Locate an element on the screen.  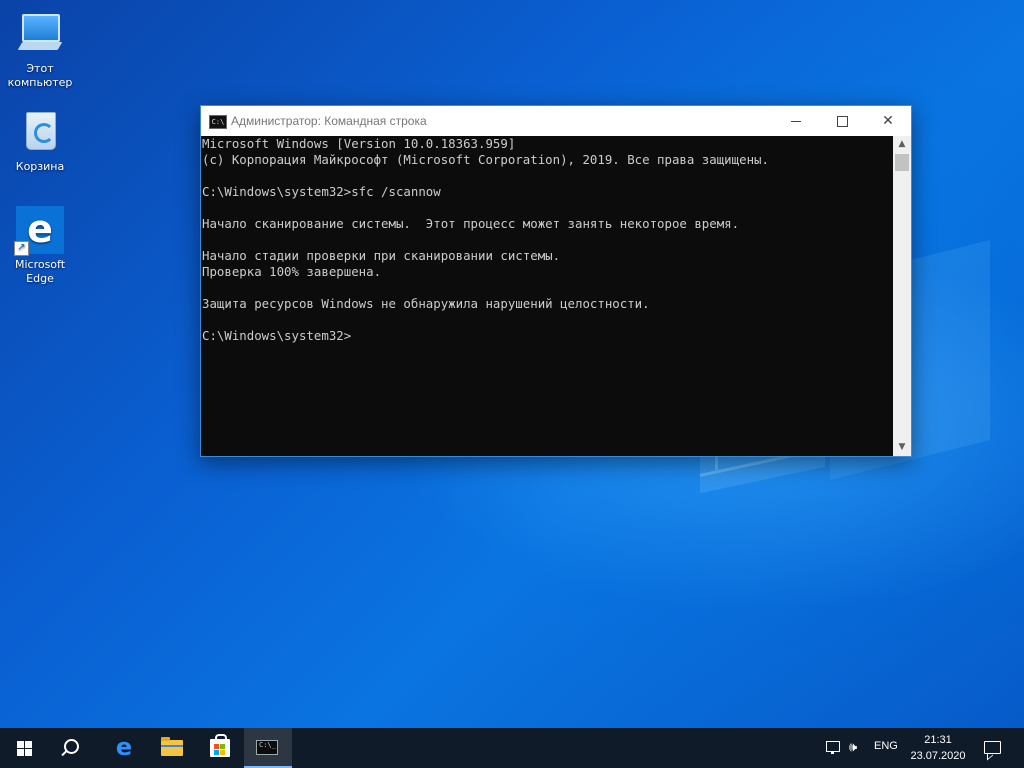
desktop-icon-label: Корзина is located at coordinates (40, 166).